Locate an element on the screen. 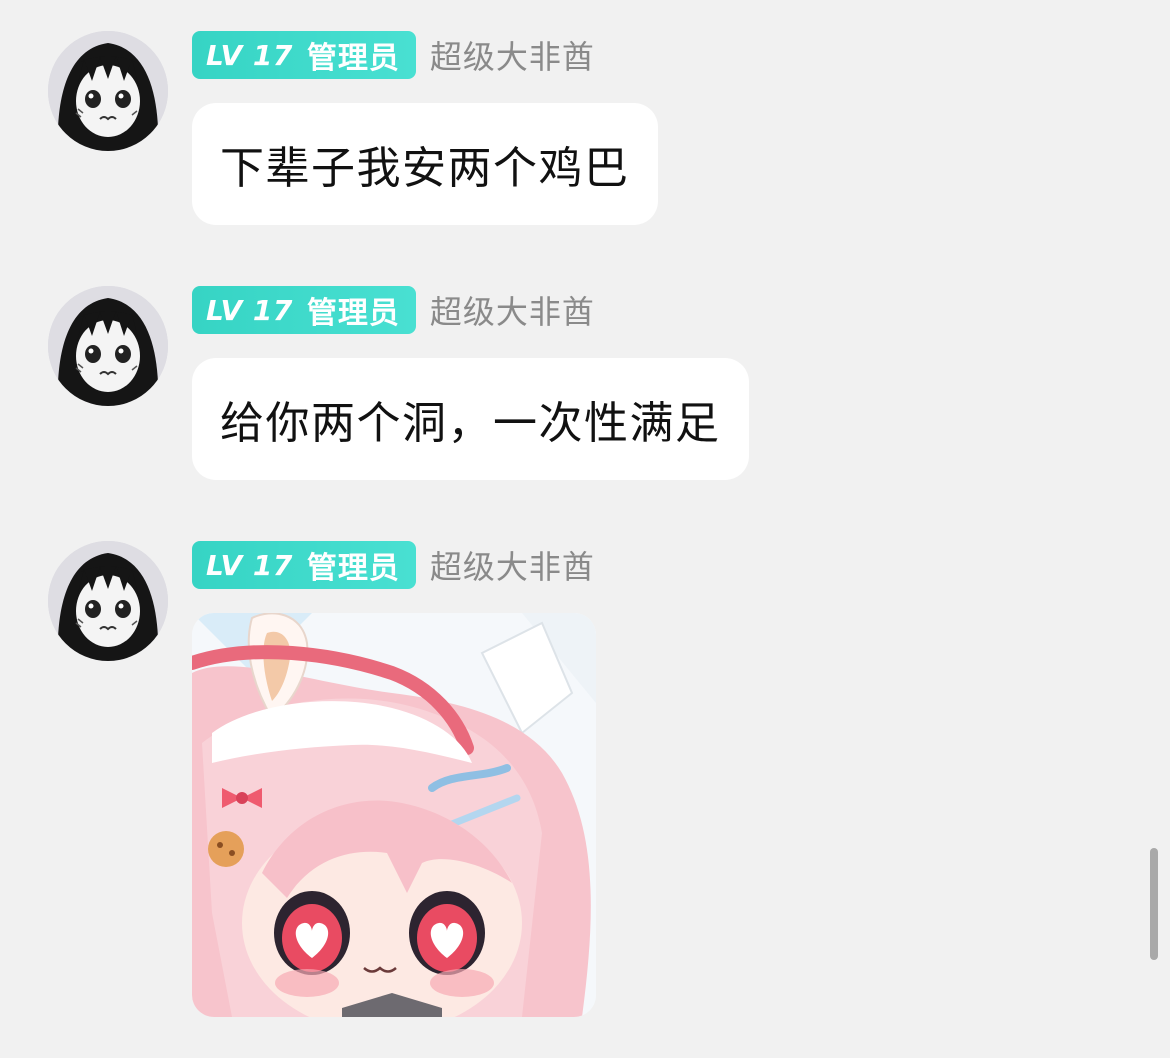 The image size is (1170, 1058). message-bubble: 给你两个洞，一次性满足 is located at coordinates (470, 419).